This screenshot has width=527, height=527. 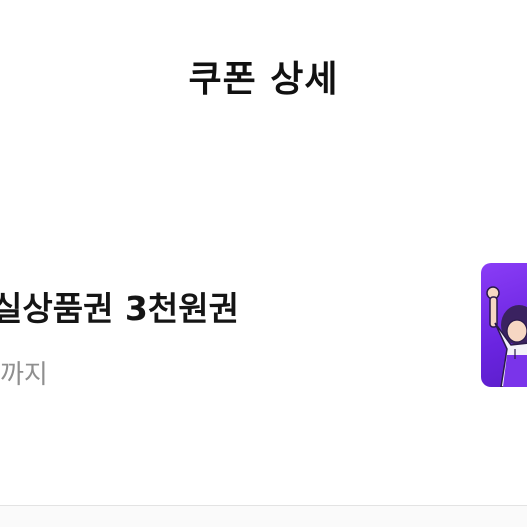 What do you see at coordinates (119, 308) in the screenshot?
I see `coupon-name: 실상품권 3천원권` at bounding box center [119, 308].